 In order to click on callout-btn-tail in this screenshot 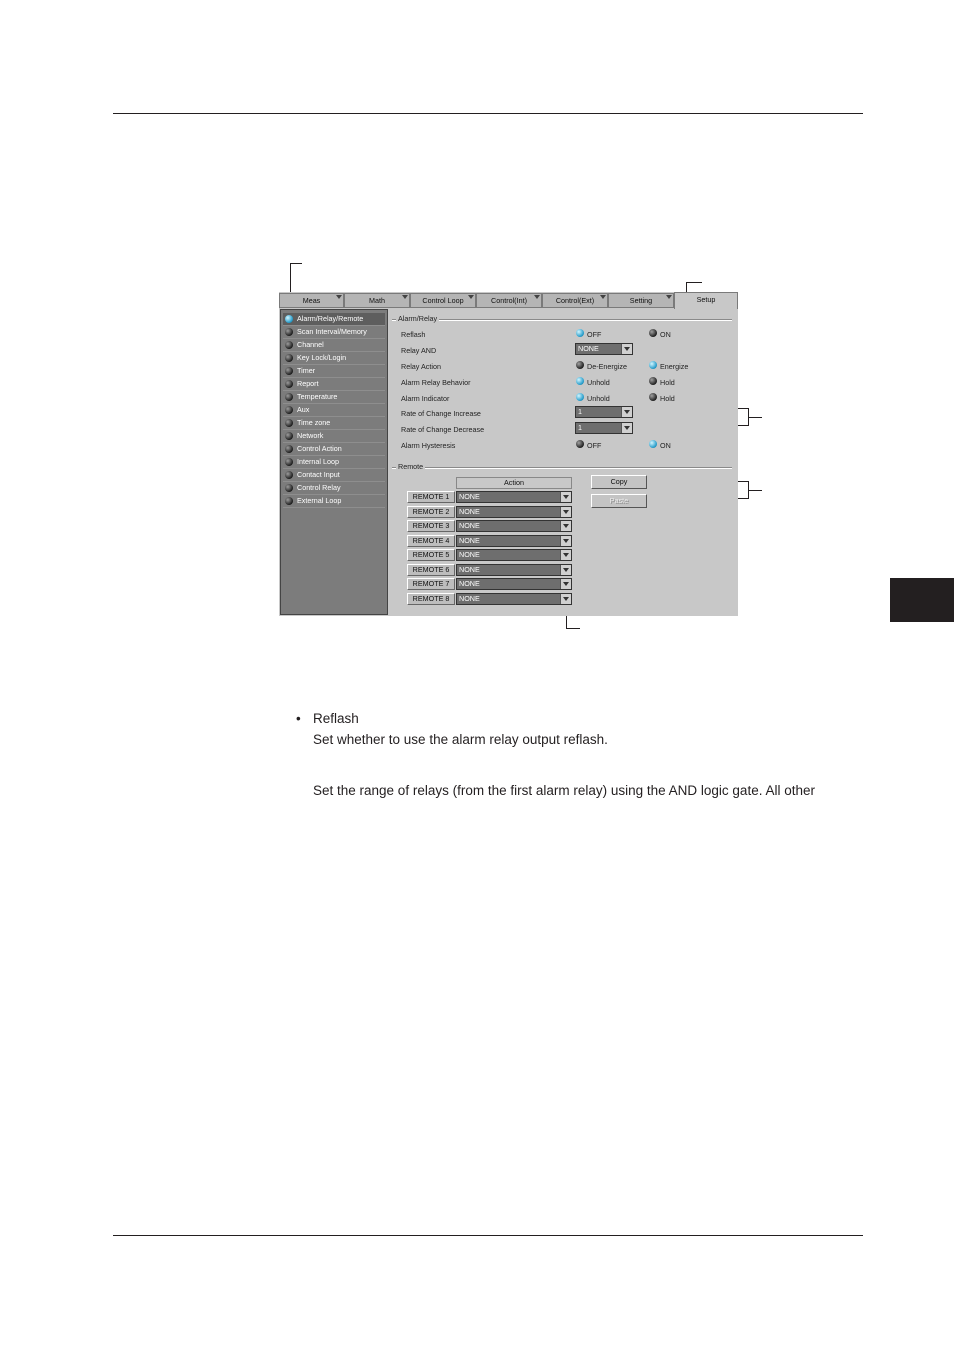, I will do `click(755, 490)`.